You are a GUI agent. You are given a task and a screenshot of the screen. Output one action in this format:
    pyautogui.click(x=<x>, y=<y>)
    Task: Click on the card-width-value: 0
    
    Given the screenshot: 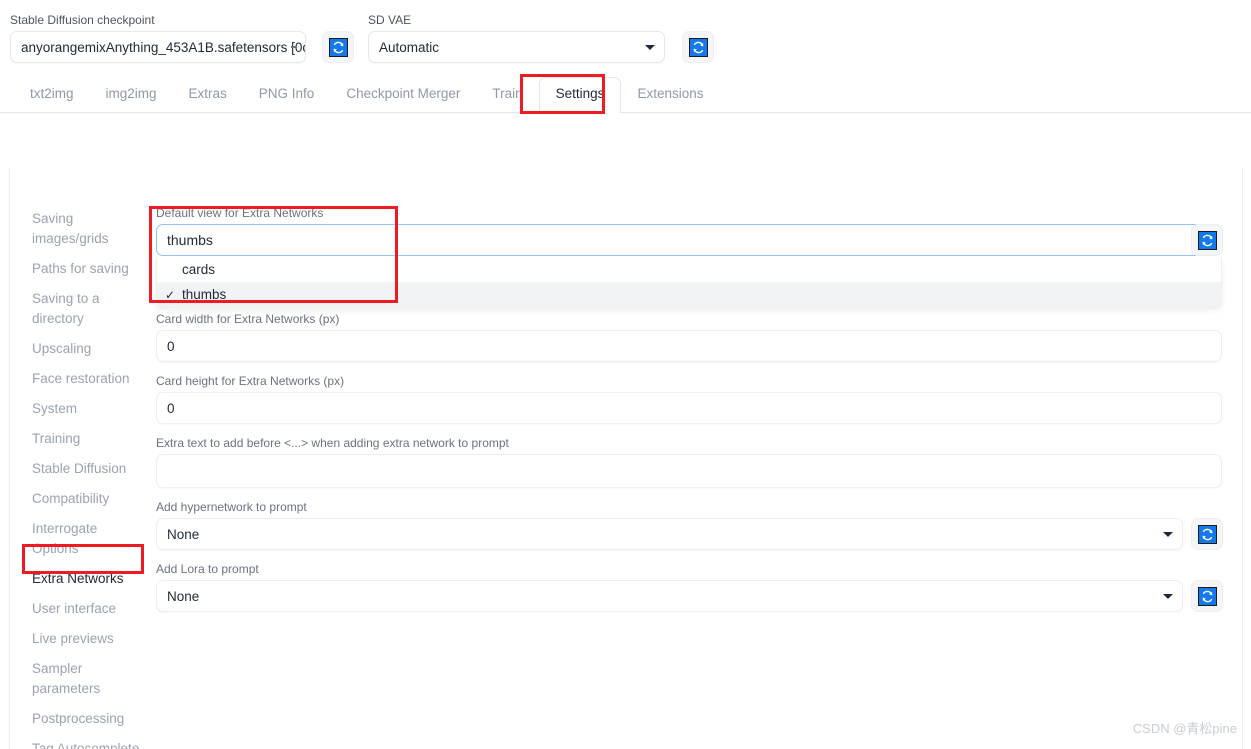 What is the action you would take?
    pyautogui.click(x=171, y=346)
    